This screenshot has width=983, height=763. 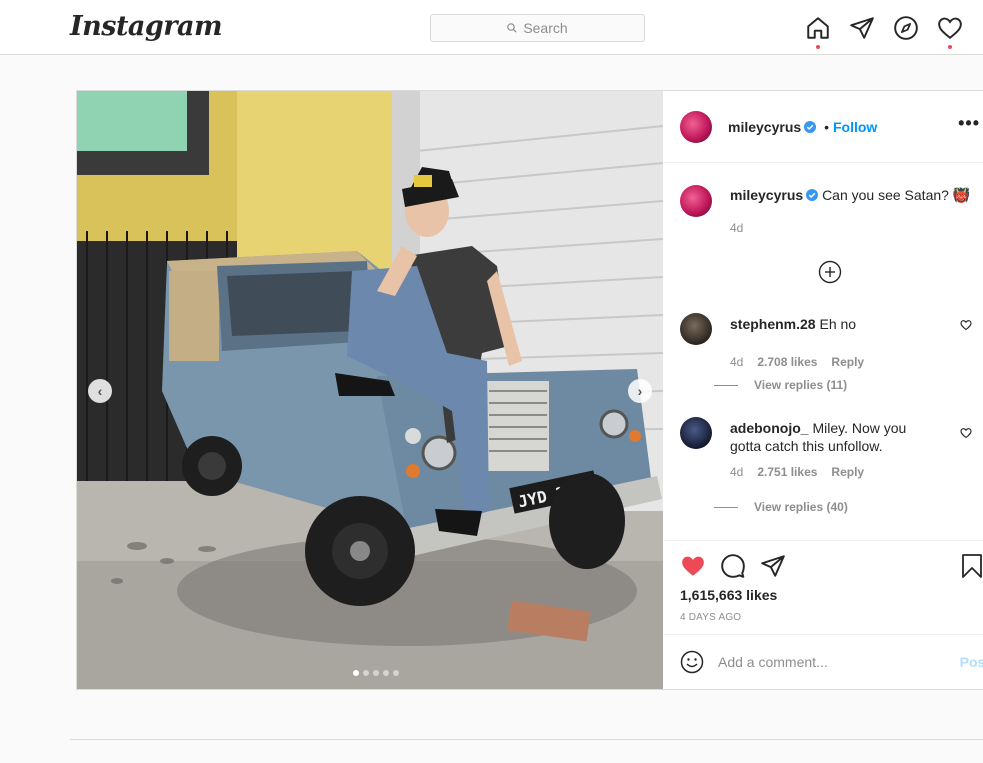 What do you see at coordinates (764, 127) in the screenshot?
I see `author-username: mileycyrus` at bounding box center [764, 127].